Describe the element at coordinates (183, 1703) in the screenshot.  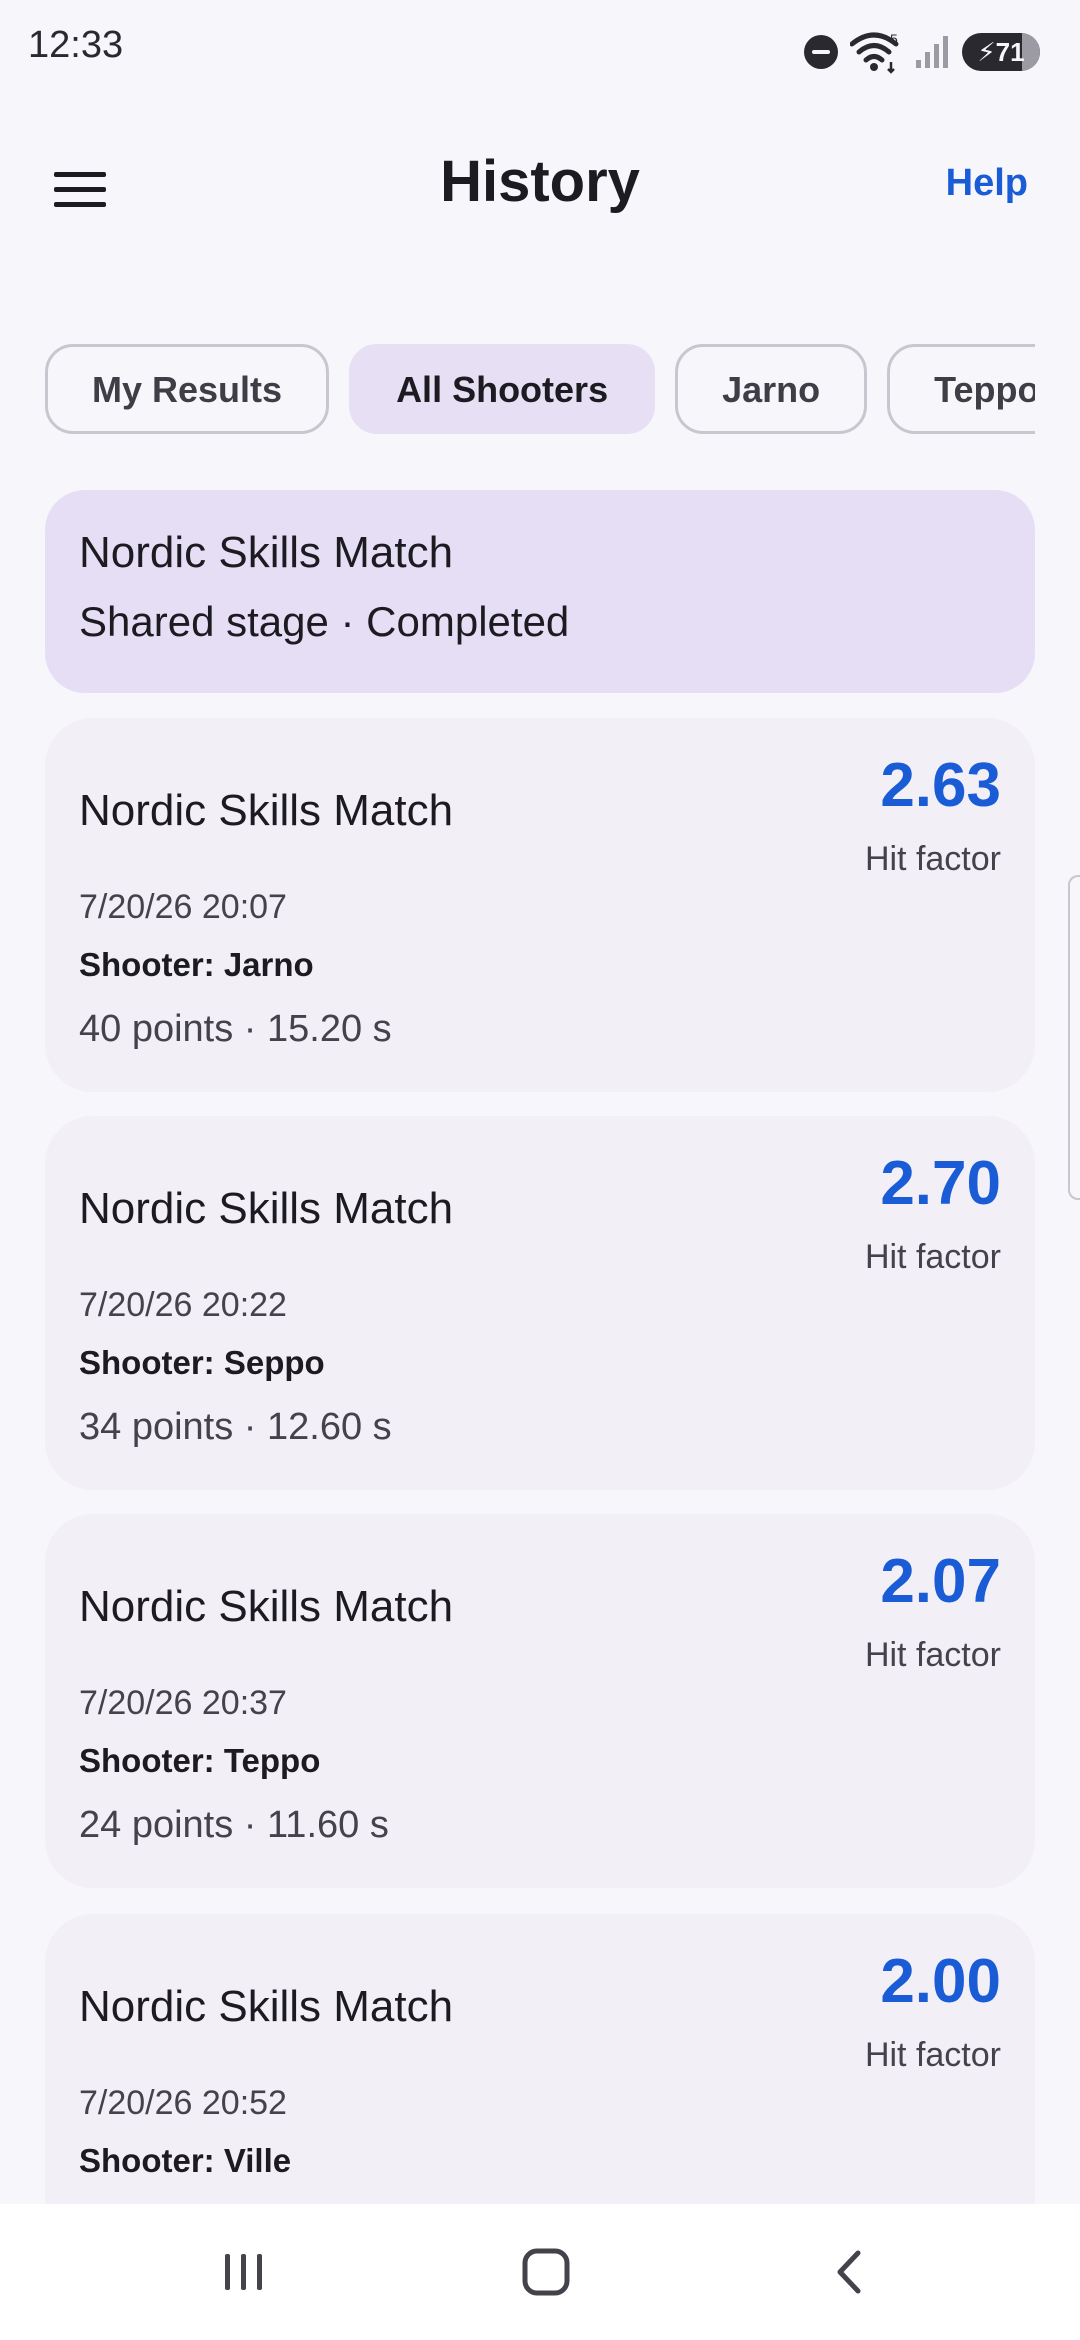
I see `result-date: 7/20/26 20:37` at that location.